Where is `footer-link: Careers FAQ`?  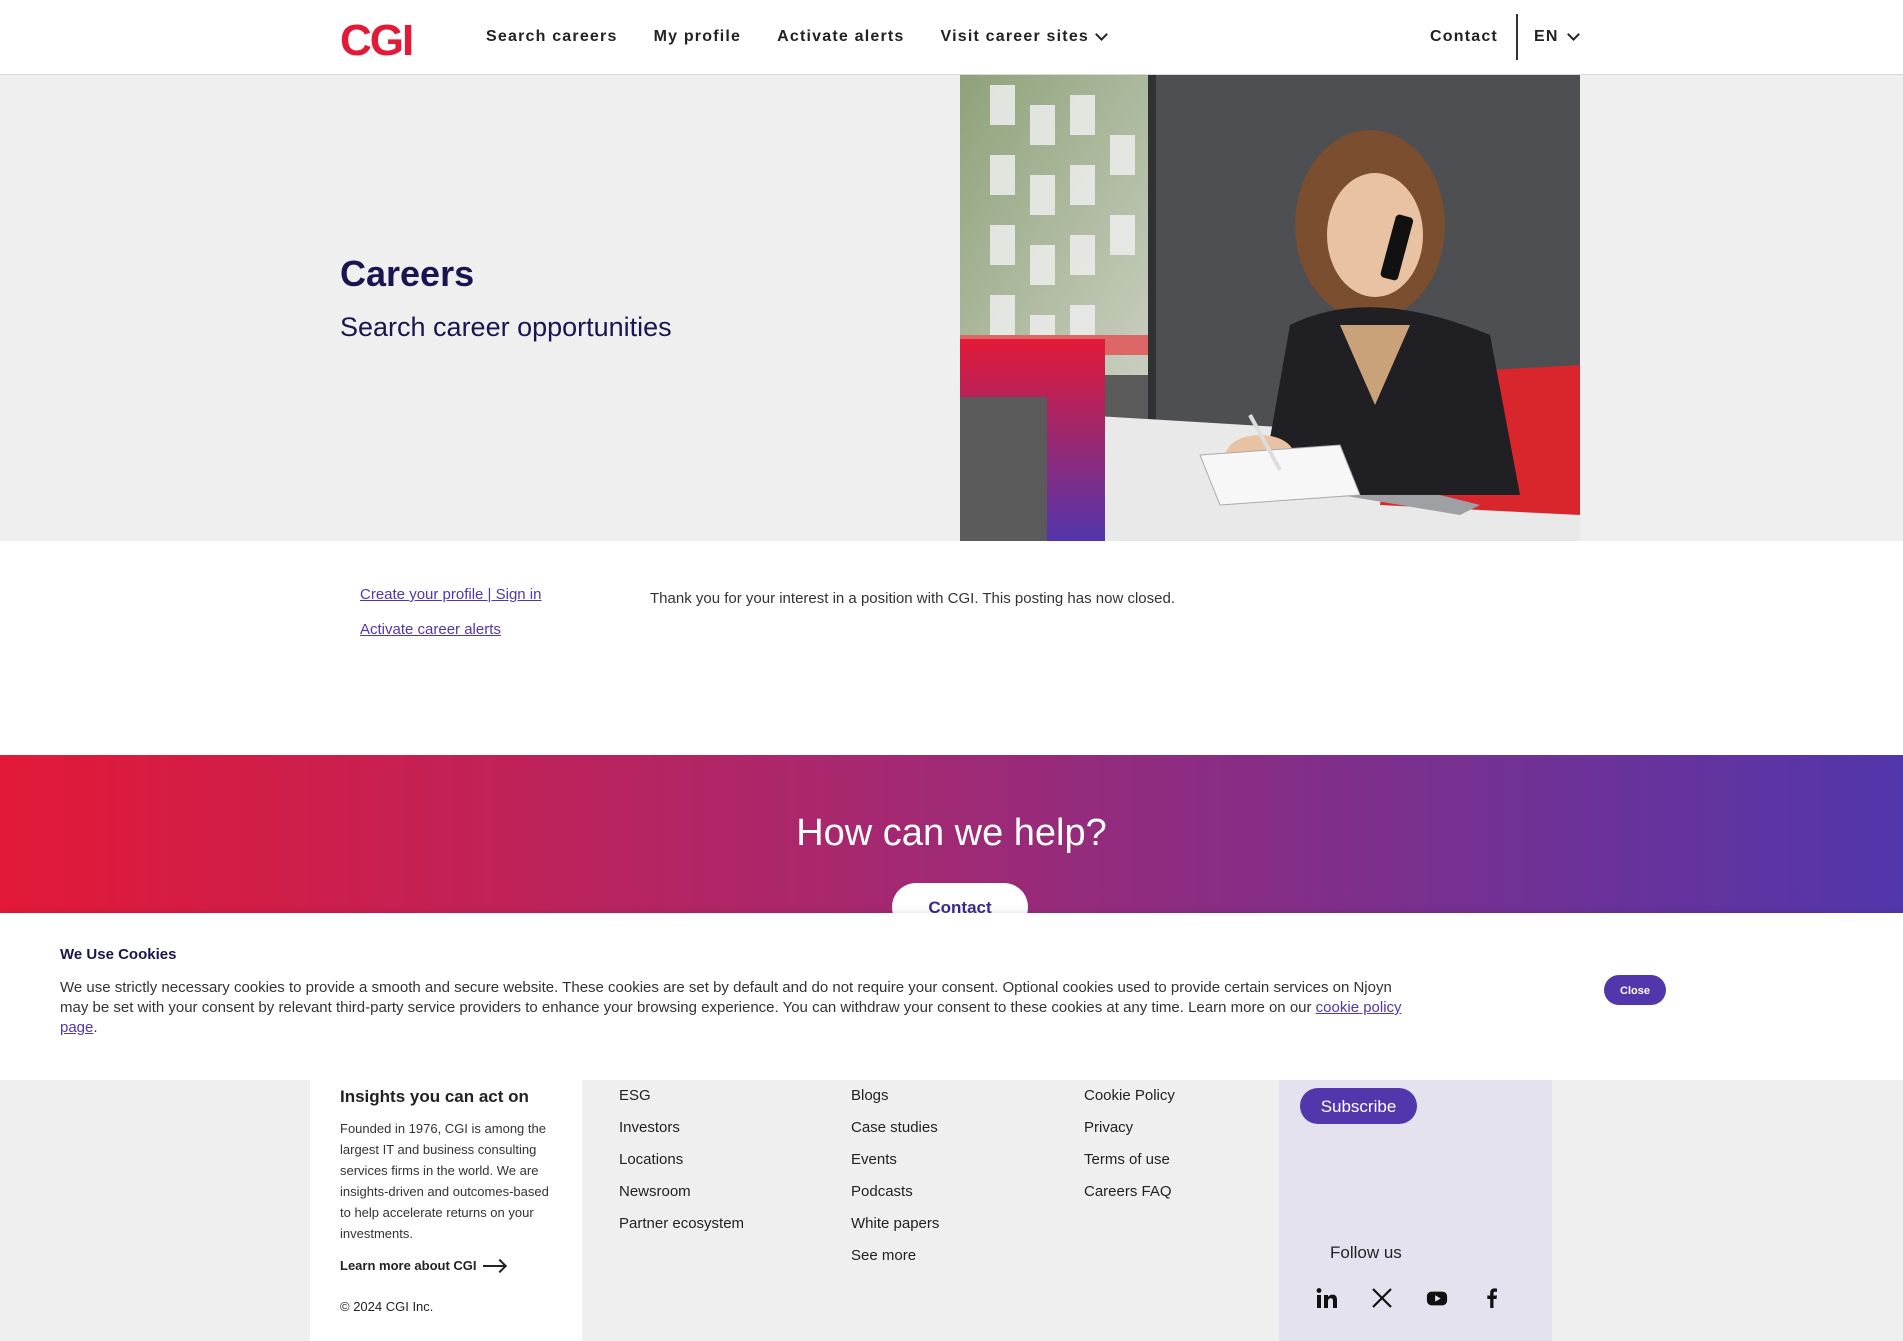 footer-link: Careers FAQ is located at coordinates (1129, 1192).